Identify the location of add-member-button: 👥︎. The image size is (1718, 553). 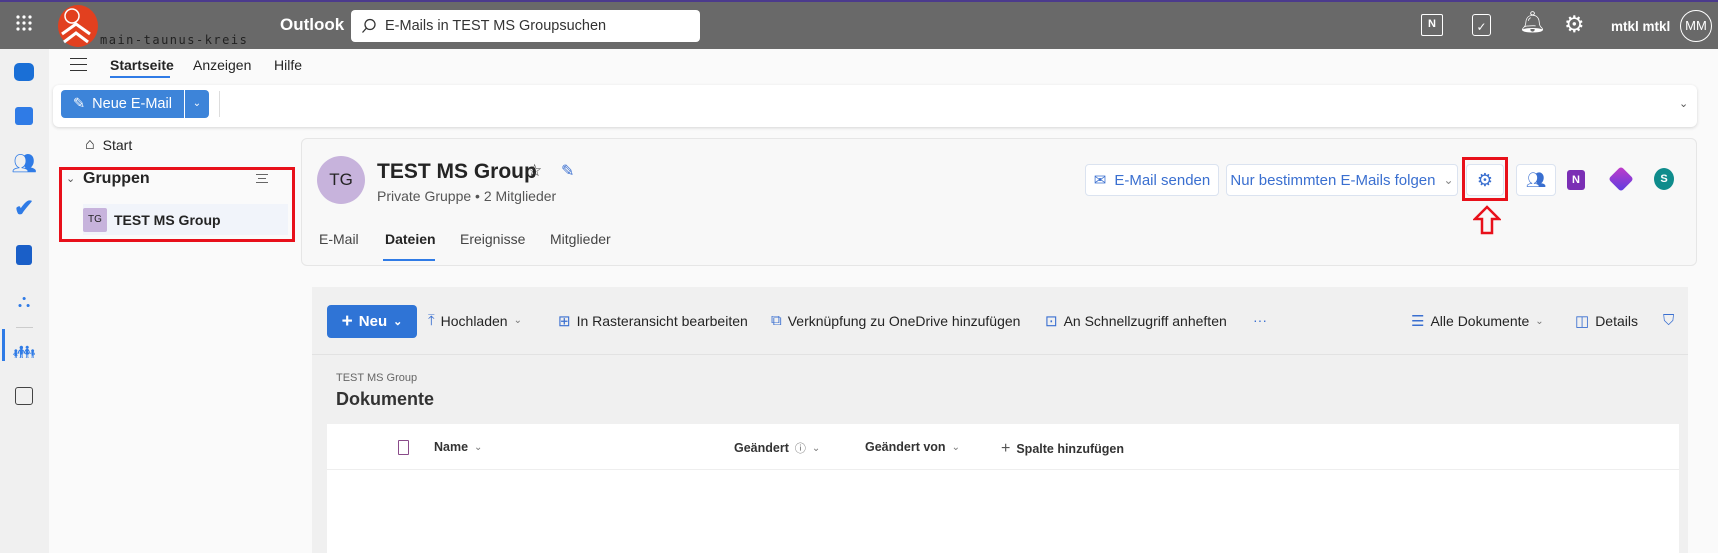
(1536, 180).